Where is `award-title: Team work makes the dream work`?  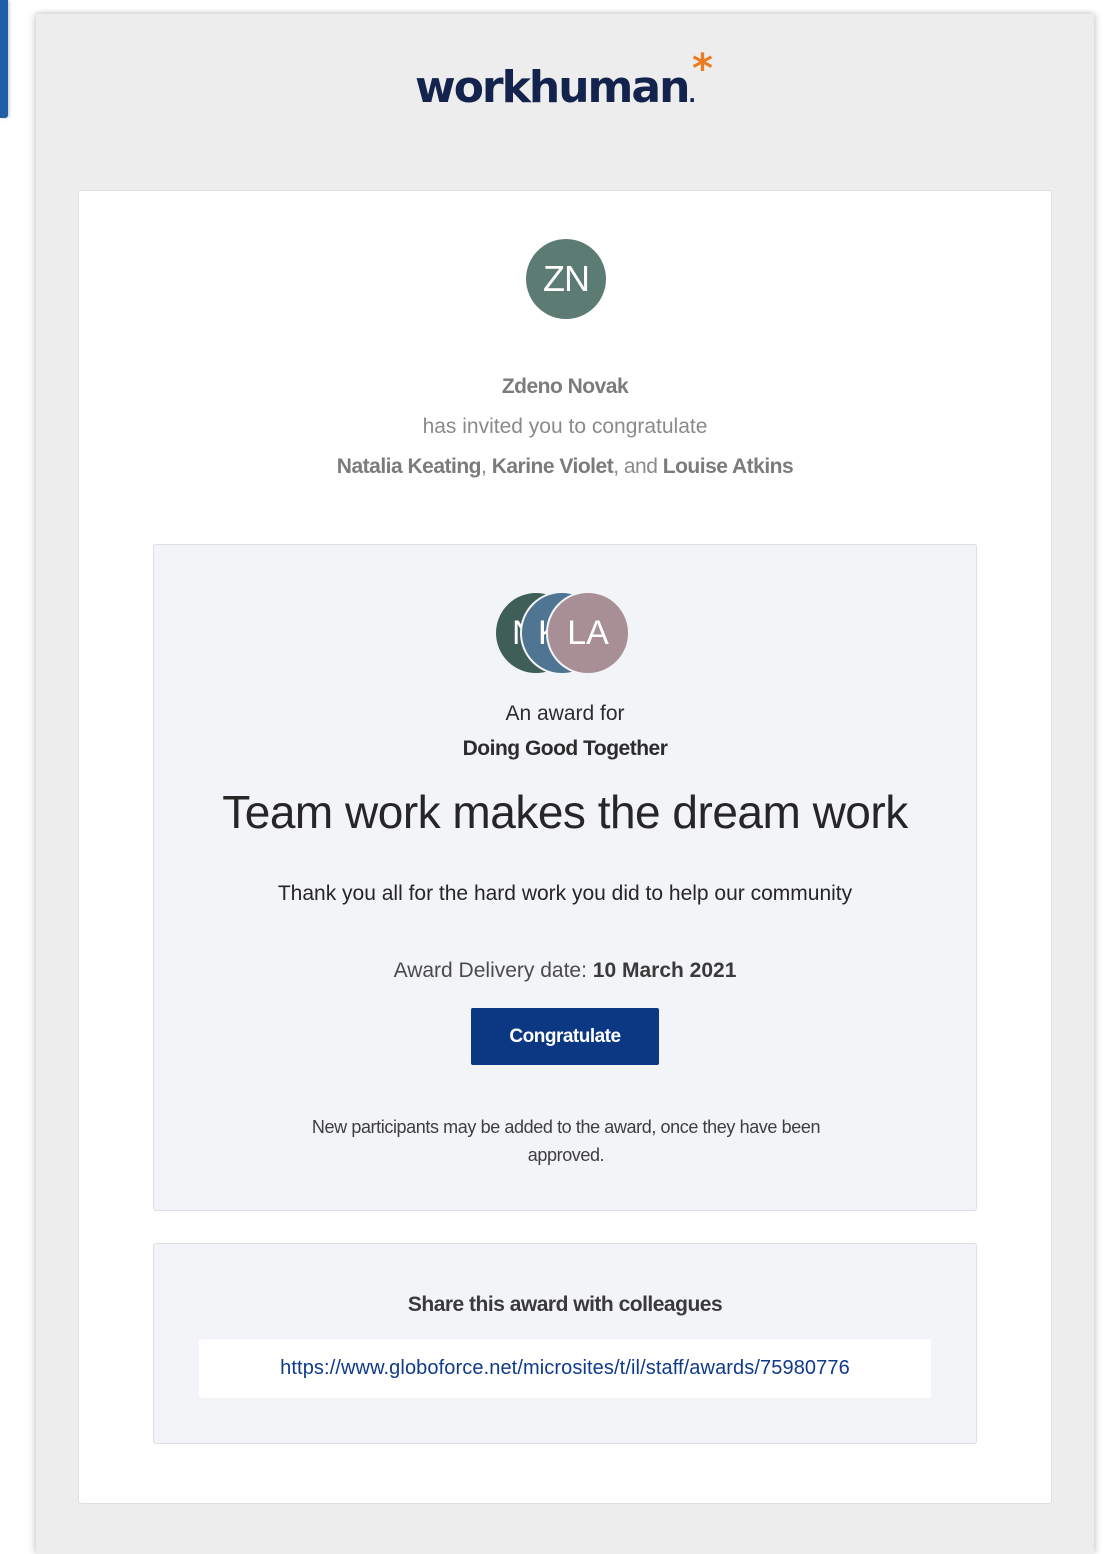 award-title: Team work makes the dream work is located at coordinates (565, 812).